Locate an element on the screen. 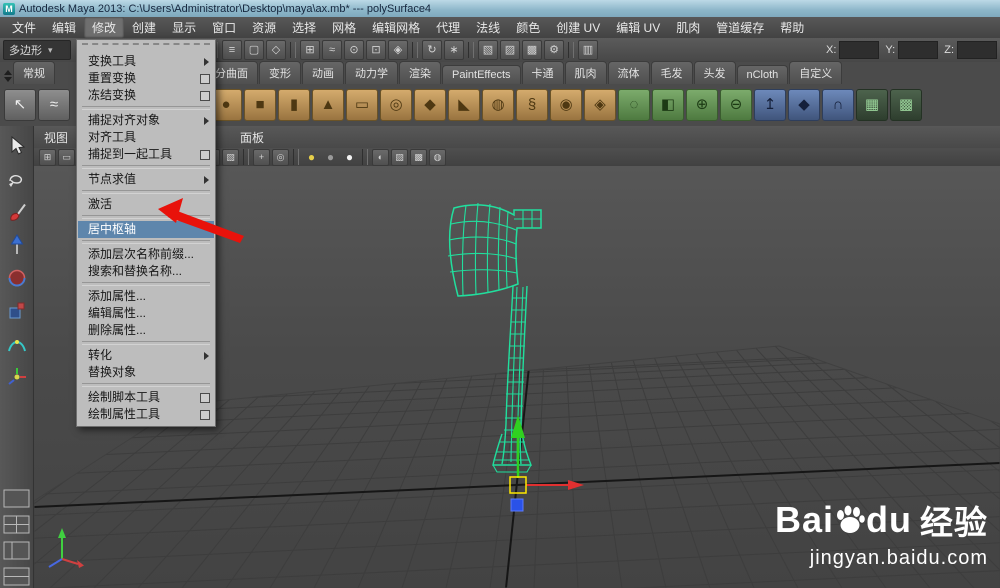 The height and width of the screenshot is (588, 1000). history-icon: ↻ is located at coordinates (432, 50).